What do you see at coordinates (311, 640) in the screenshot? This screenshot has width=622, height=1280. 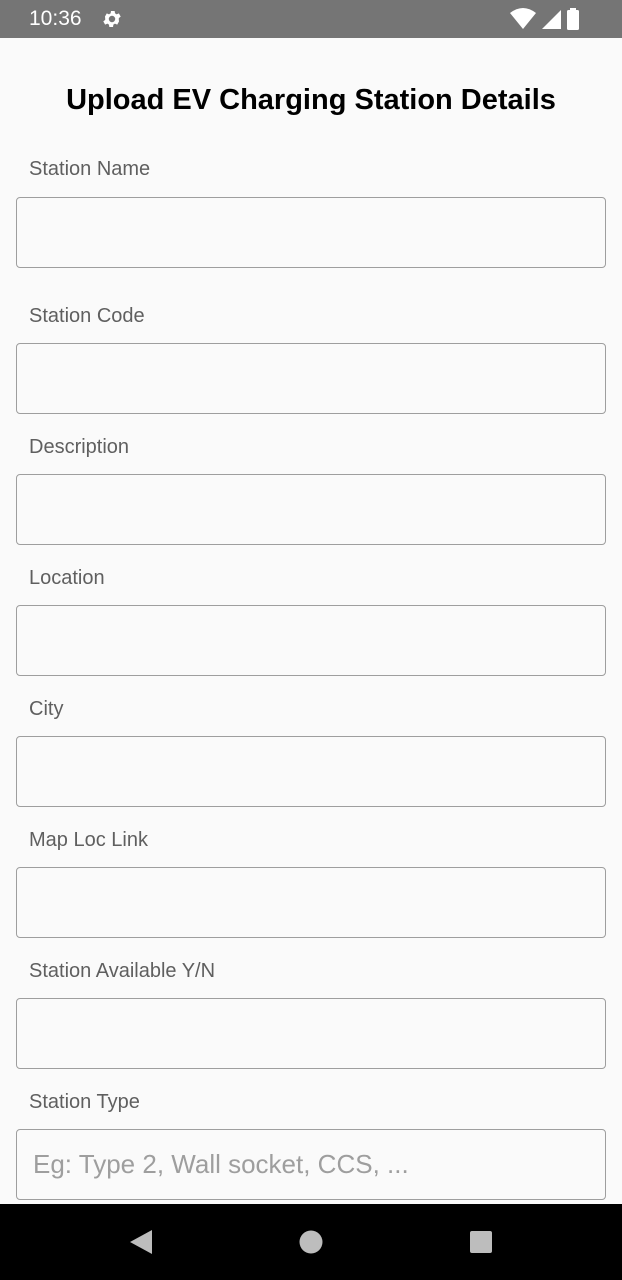 I see `location-input` at bounding box center [311, 640].